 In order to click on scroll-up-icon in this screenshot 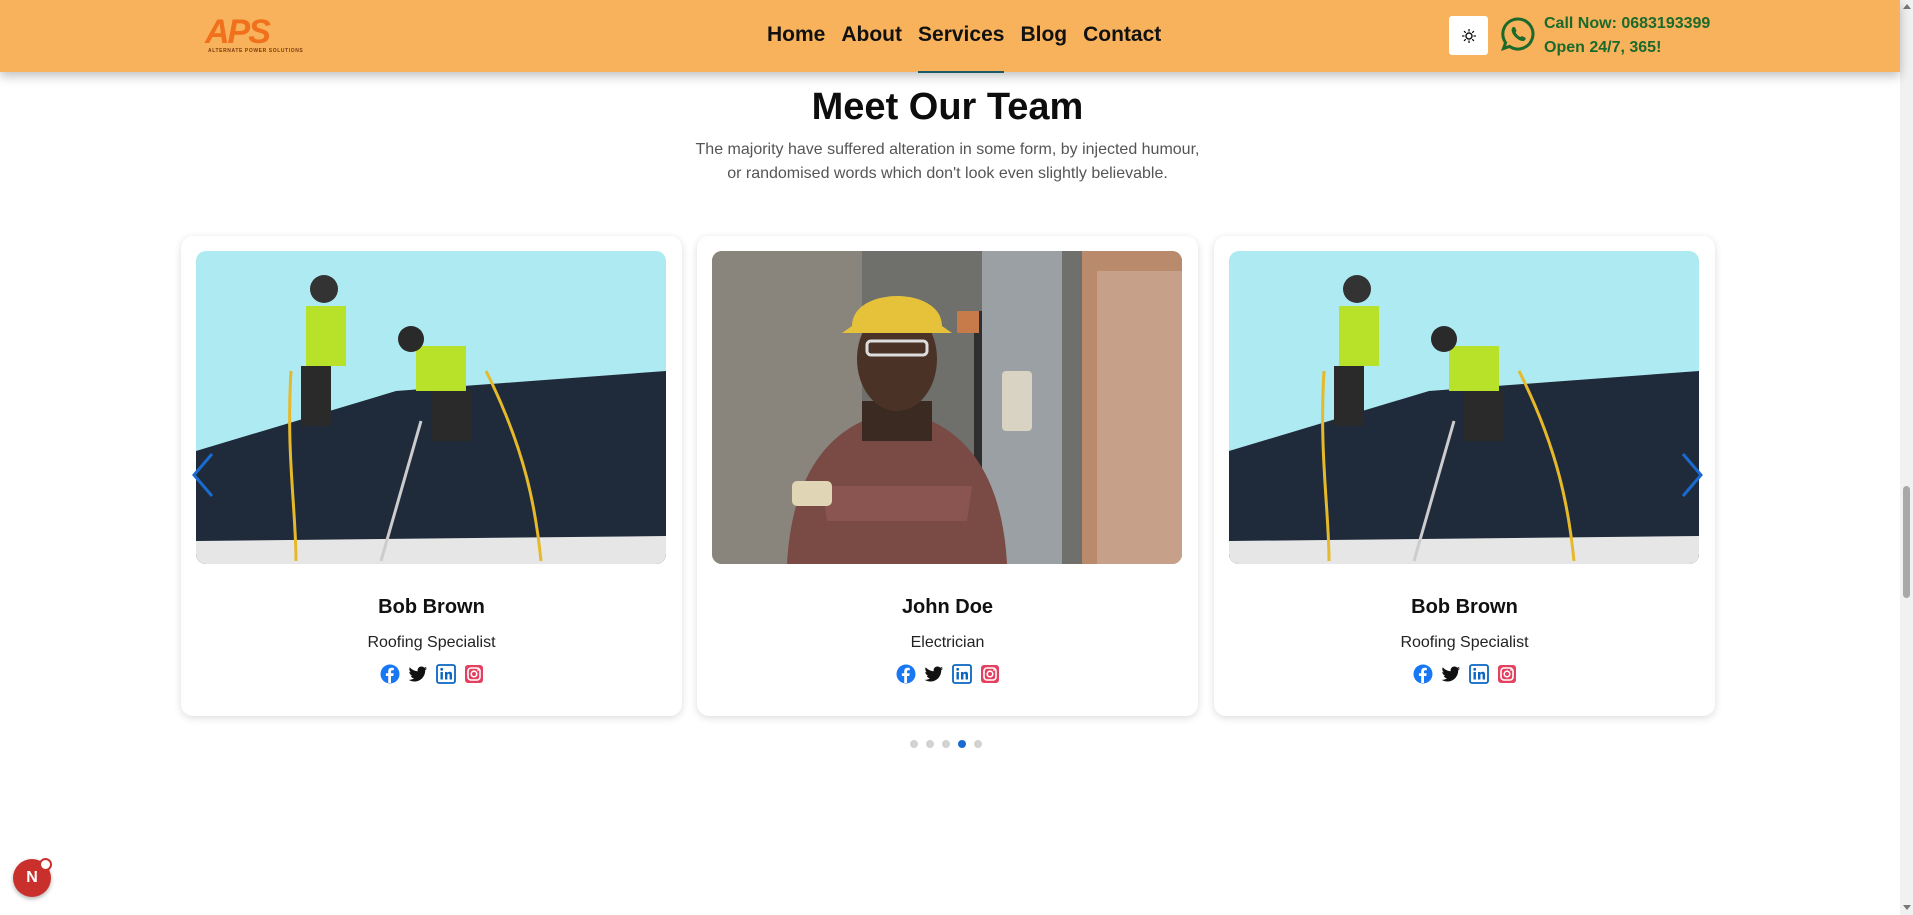, I will do `click(1907, 6)`.